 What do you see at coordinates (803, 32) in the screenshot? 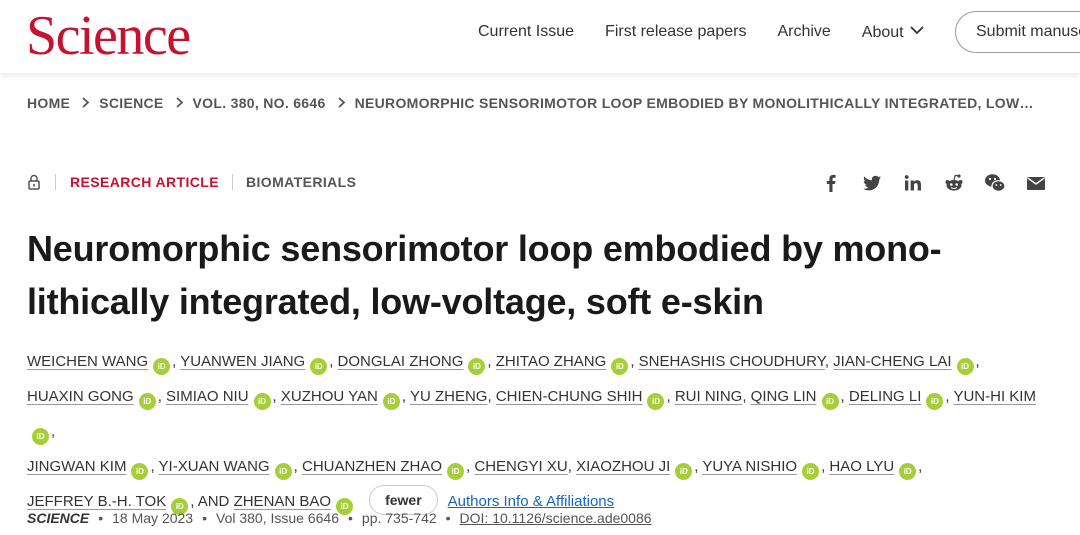
I see `nav-archive: Archive` at bounding box center [803, 32].